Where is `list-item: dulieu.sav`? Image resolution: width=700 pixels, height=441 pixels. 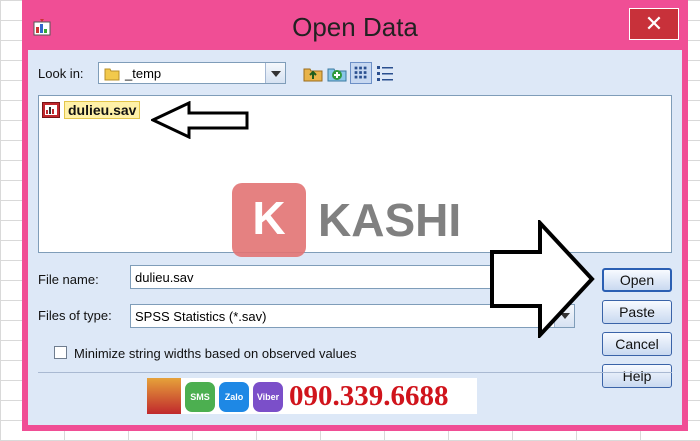
list-item: dulieu.sav is located at coordinates (91, 110).